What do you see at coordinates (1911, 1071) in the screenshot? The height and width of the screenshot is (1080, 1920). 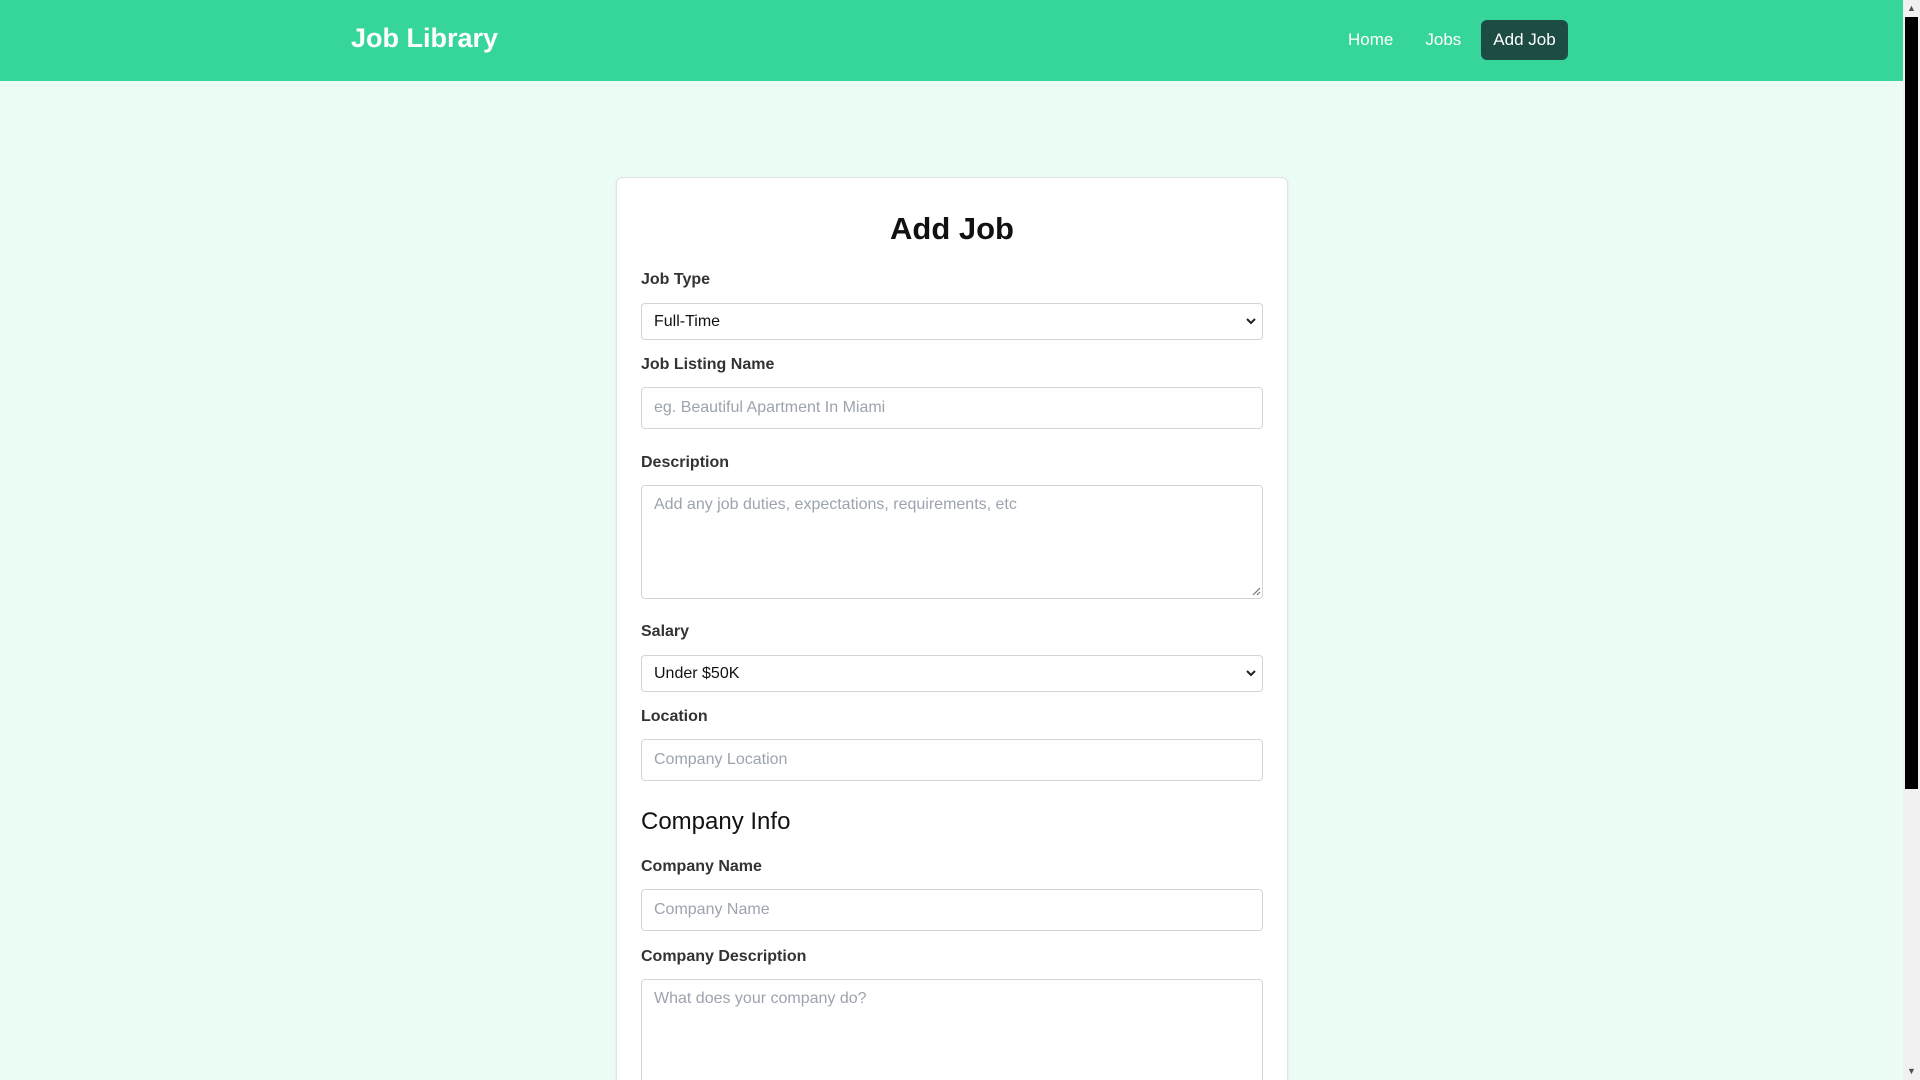 I see `scroll-down-arrow-icon: ▼` at bounding box center [1911, 1071].